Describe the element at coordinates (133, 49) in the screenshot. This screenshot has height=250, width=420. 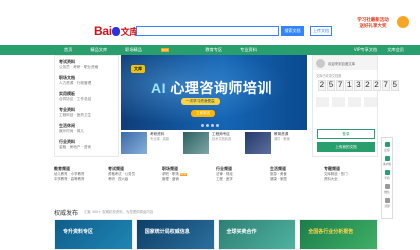
I see `nav-item-career-label: 职场精品` at that location.